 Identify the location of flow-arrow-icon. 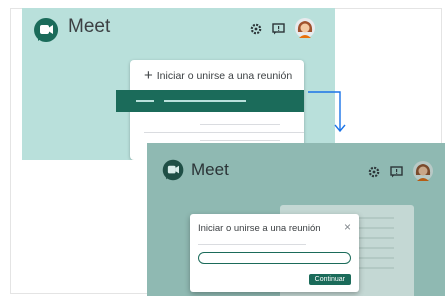
(325, 112).